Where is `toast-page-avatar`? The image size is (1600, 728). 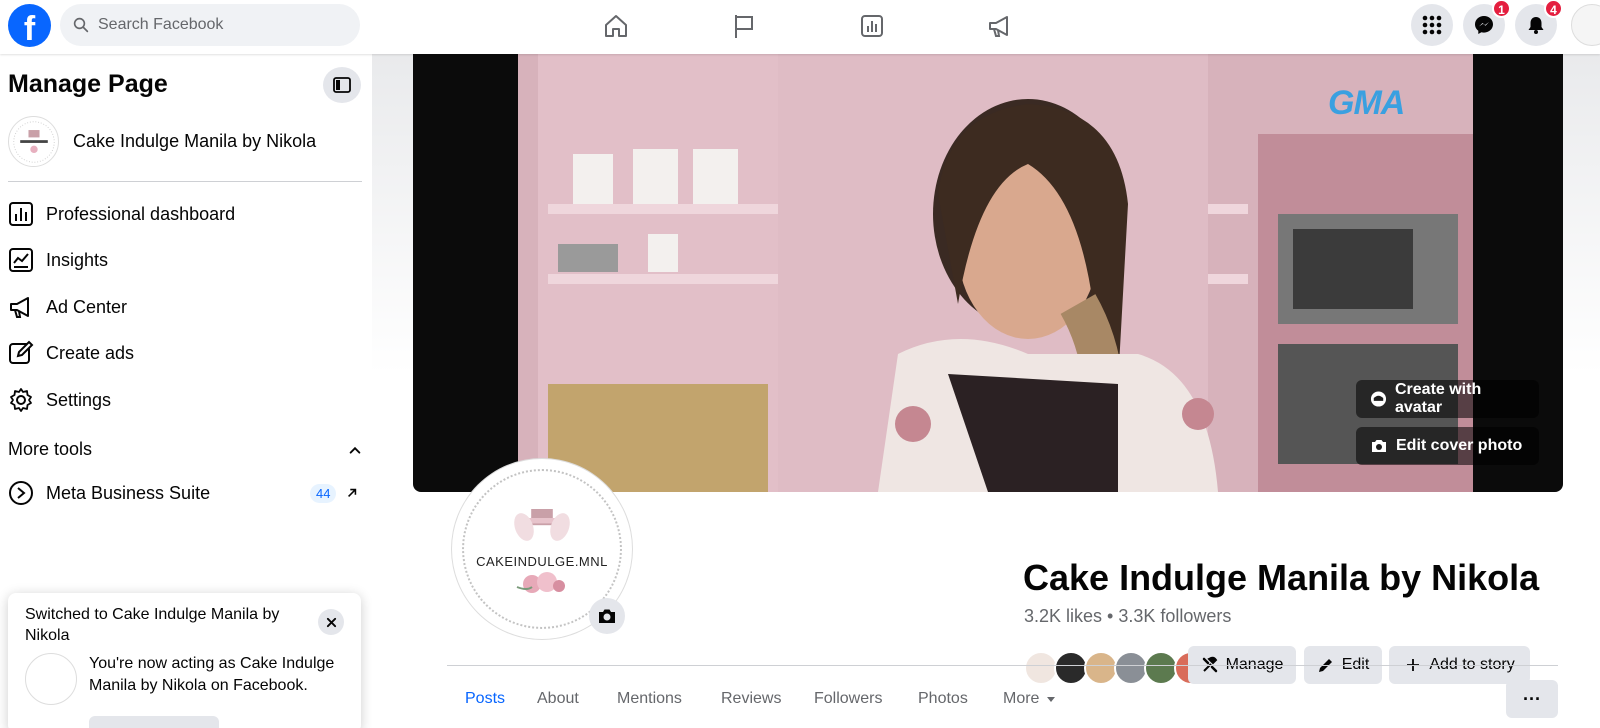 toast-page-avatar is located at coordinates (51, 679).